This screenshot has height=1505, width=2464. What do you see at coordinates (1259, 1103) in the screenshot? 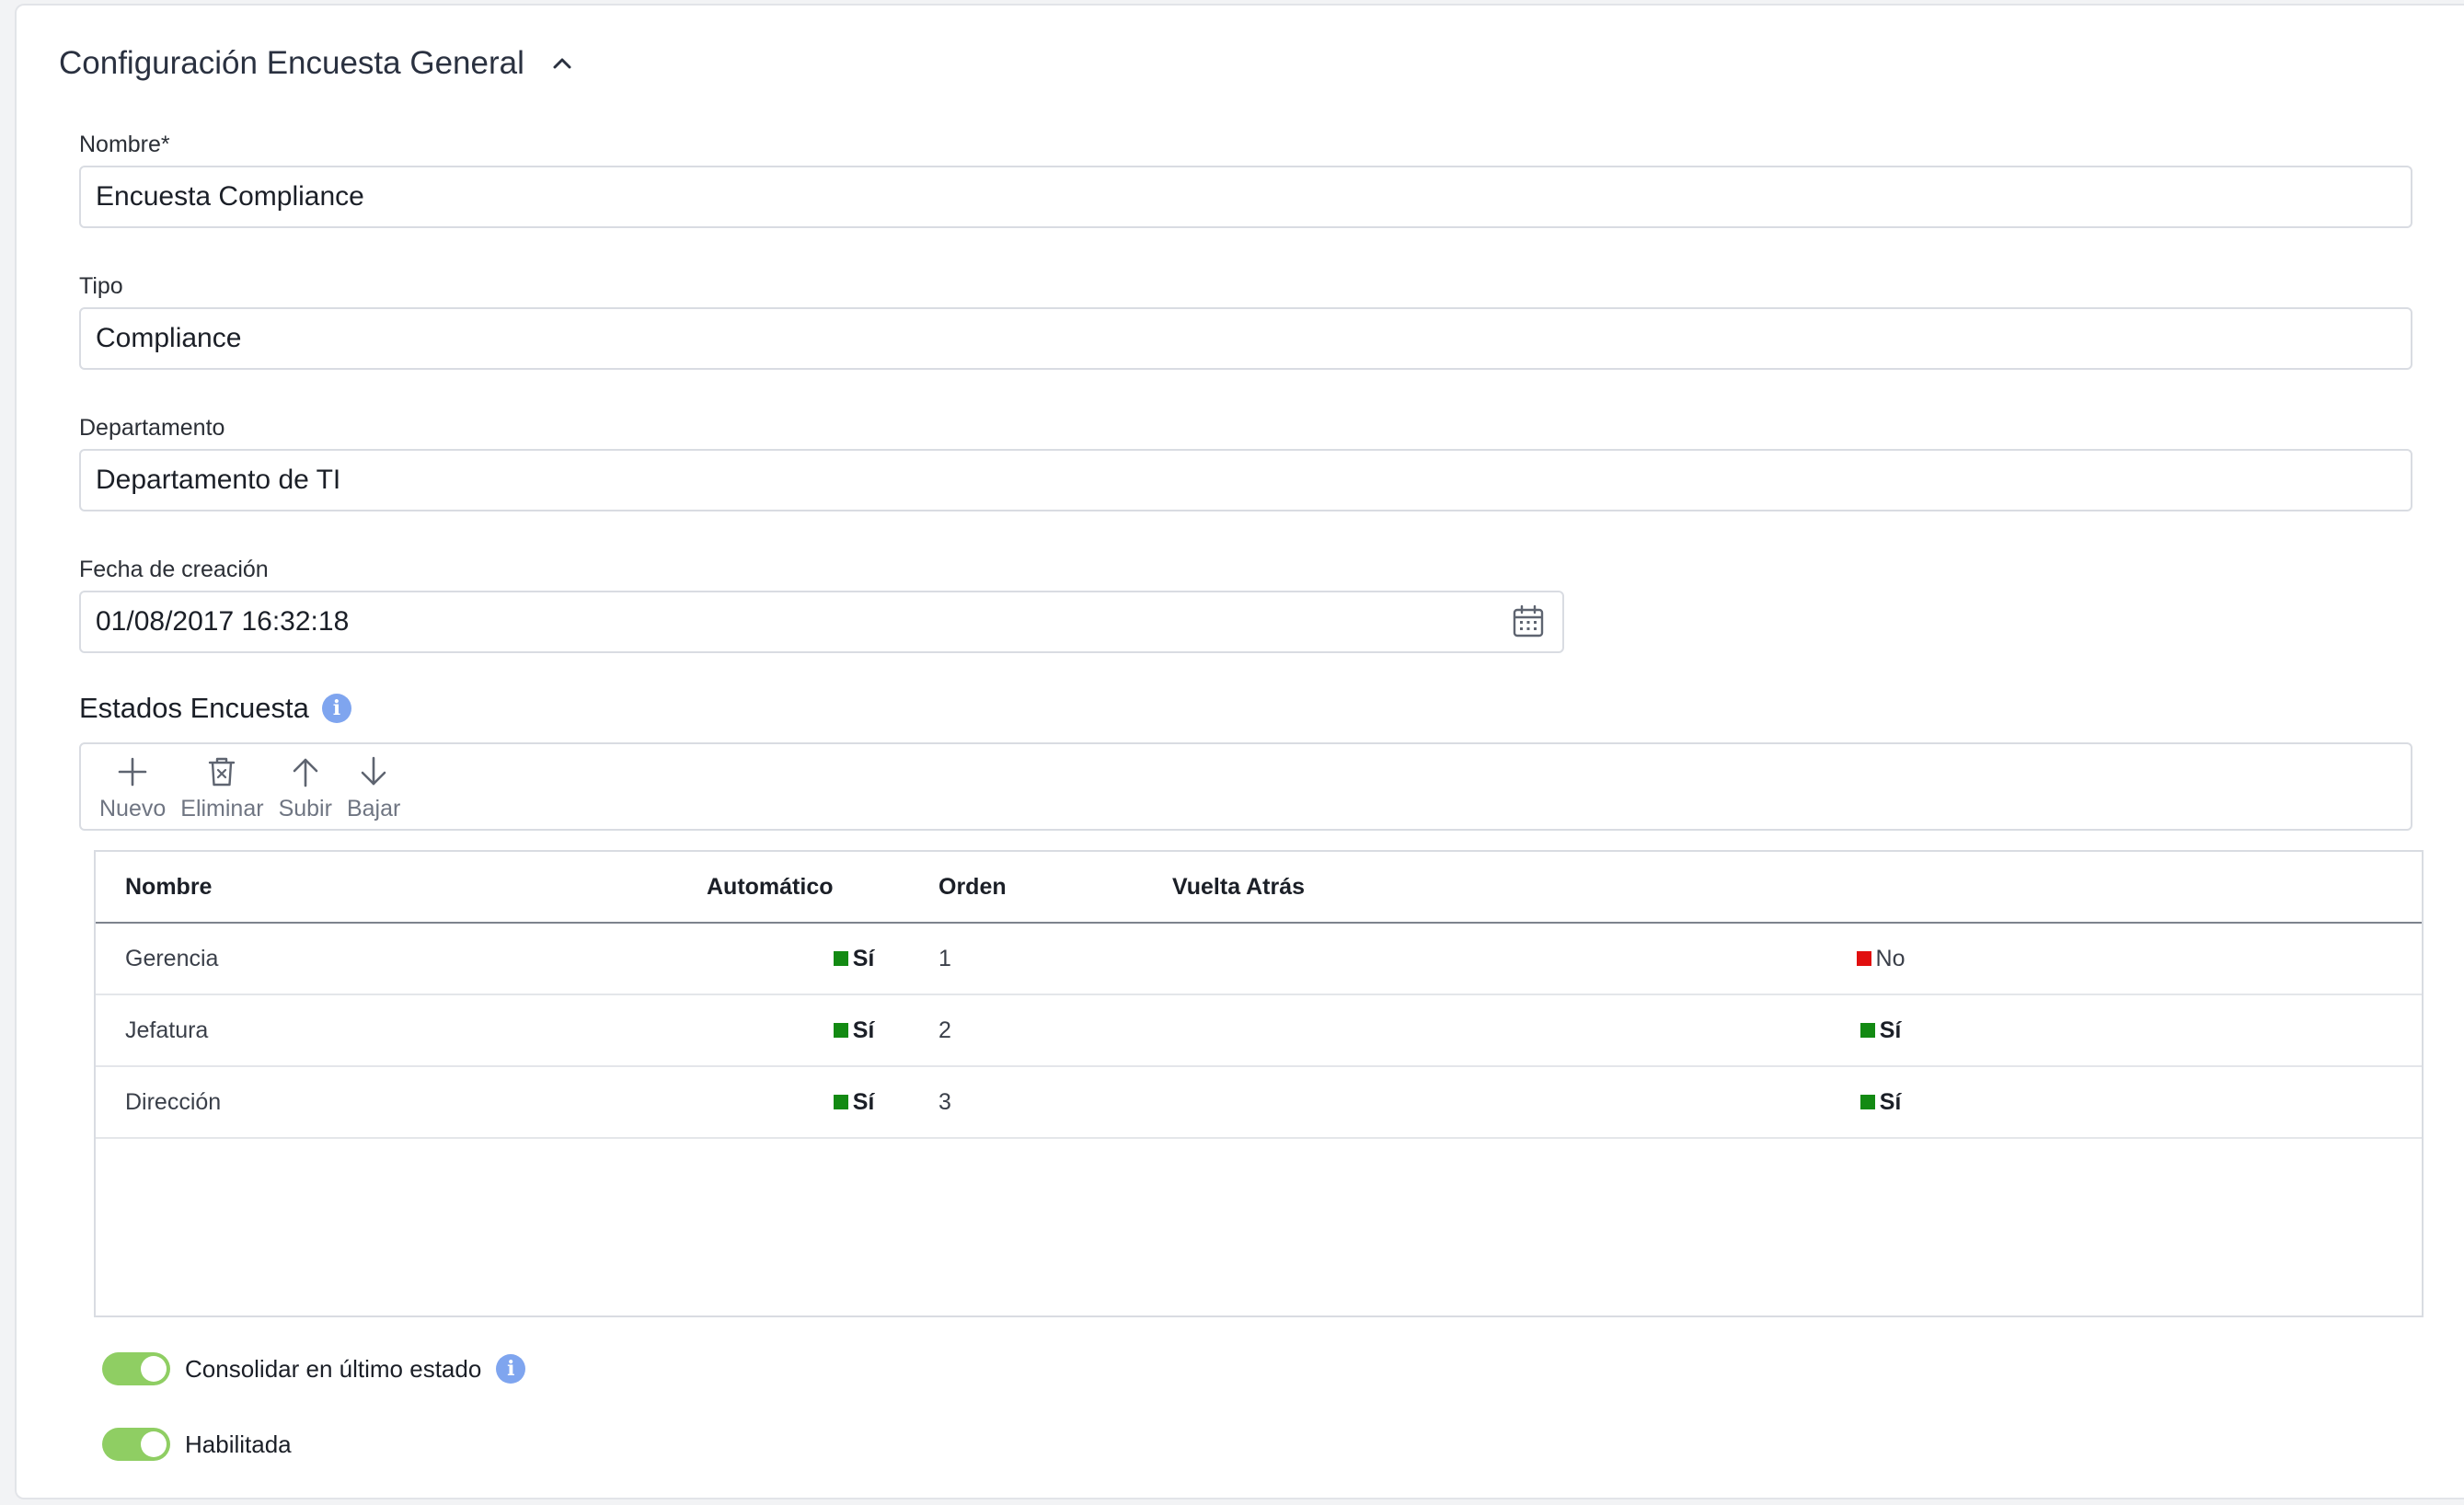
I see `table-row: Dirección Sí 3 Sí` at bounding box center [1259, 1103].